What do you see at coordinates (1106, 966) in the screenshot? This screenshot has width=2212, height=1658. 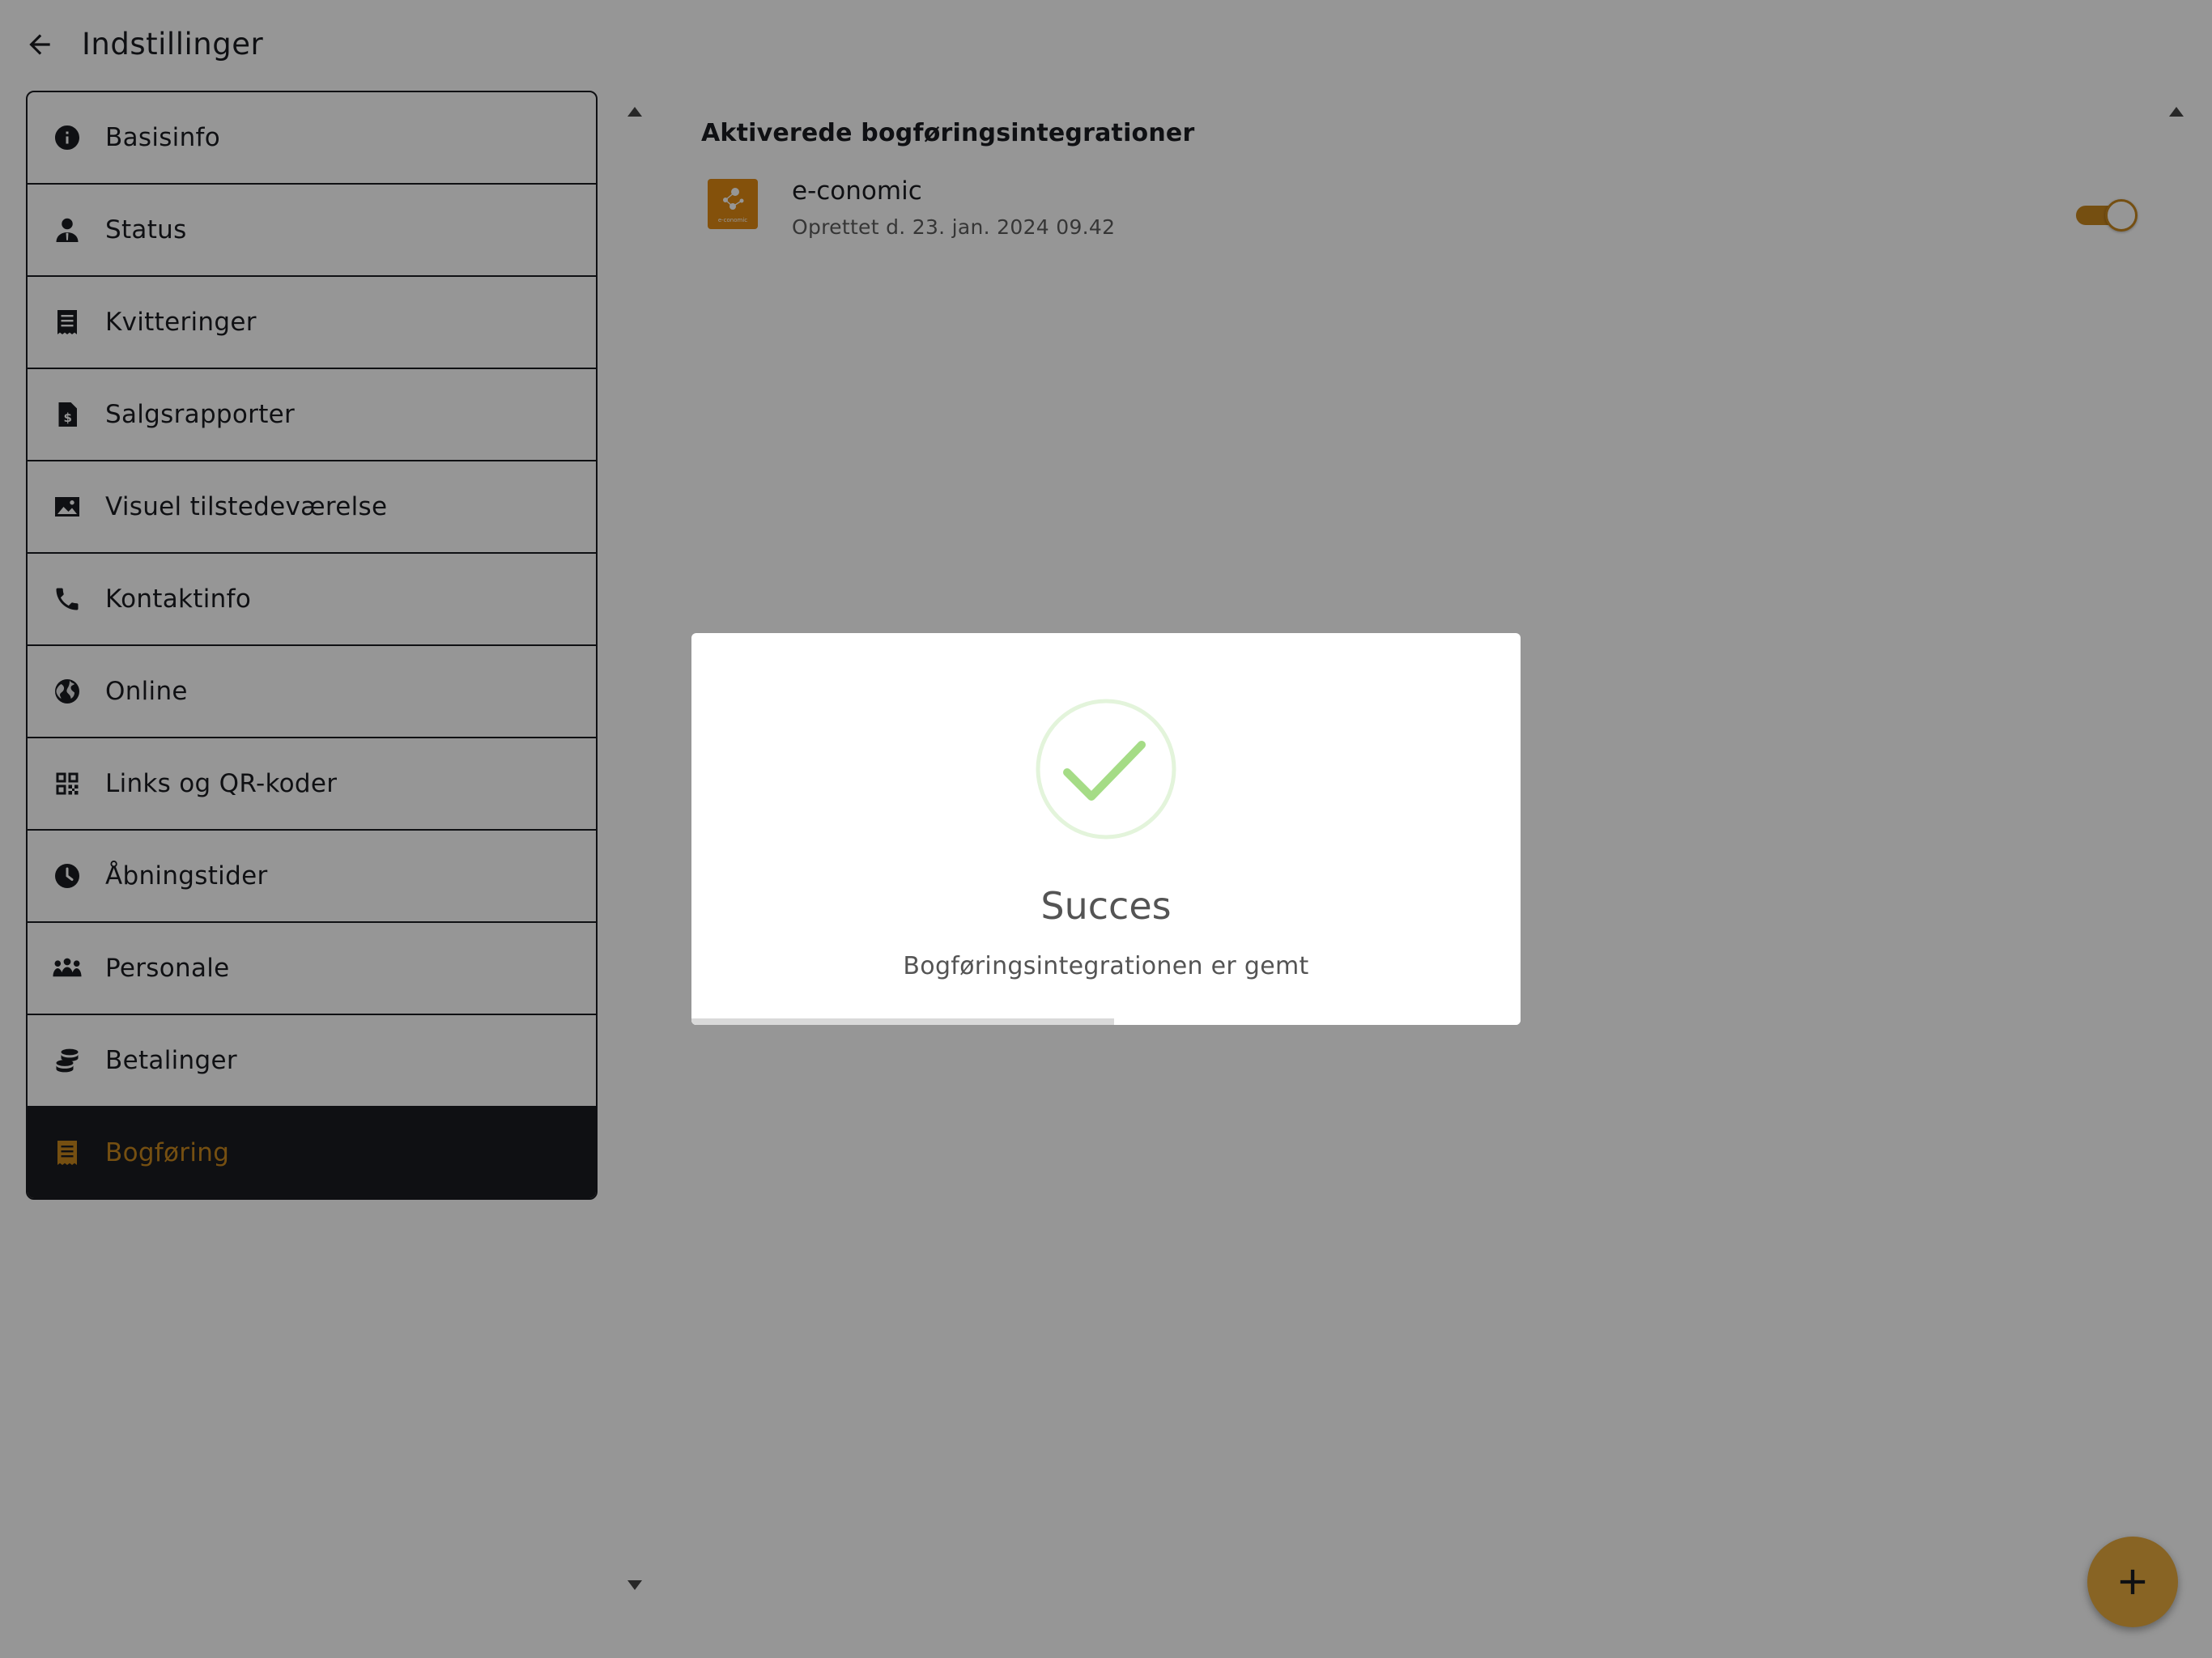 I see `dialog-message: Bogføringsintegrationen er gemt` at bounding box center [1106, 966].